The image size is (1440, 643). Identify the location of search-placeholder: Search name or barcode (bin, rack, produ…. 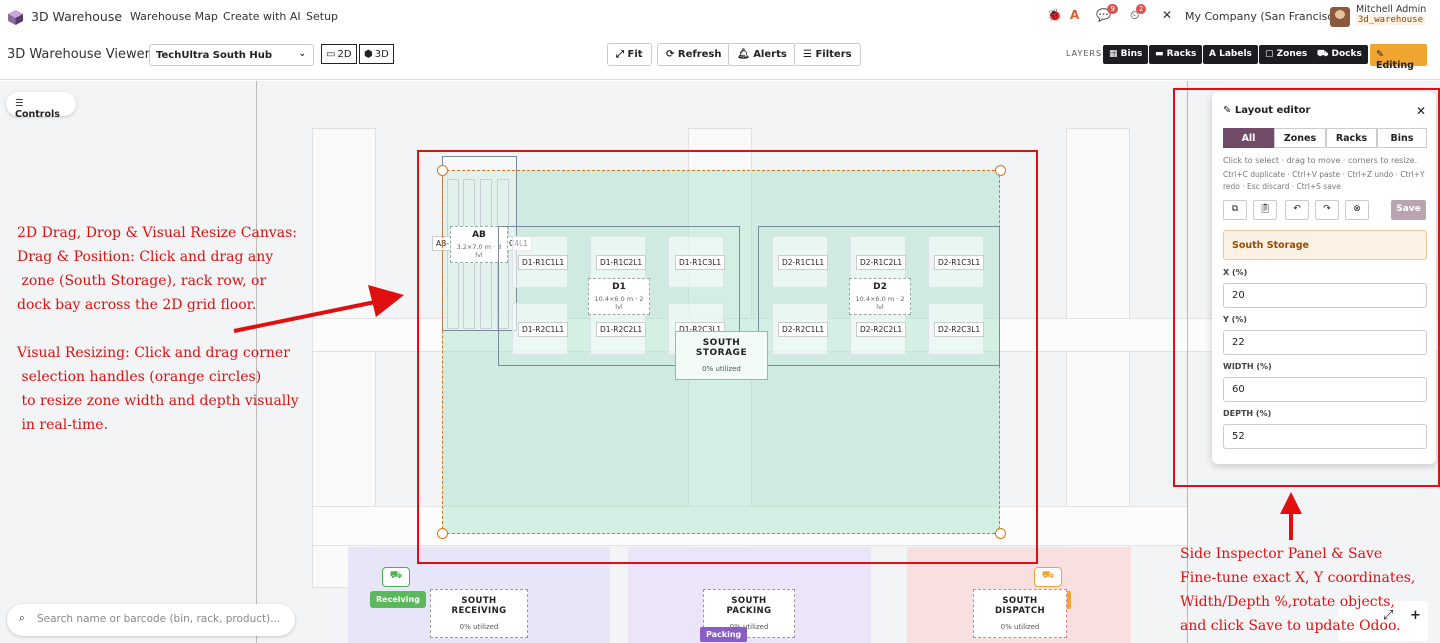
(159, 619).